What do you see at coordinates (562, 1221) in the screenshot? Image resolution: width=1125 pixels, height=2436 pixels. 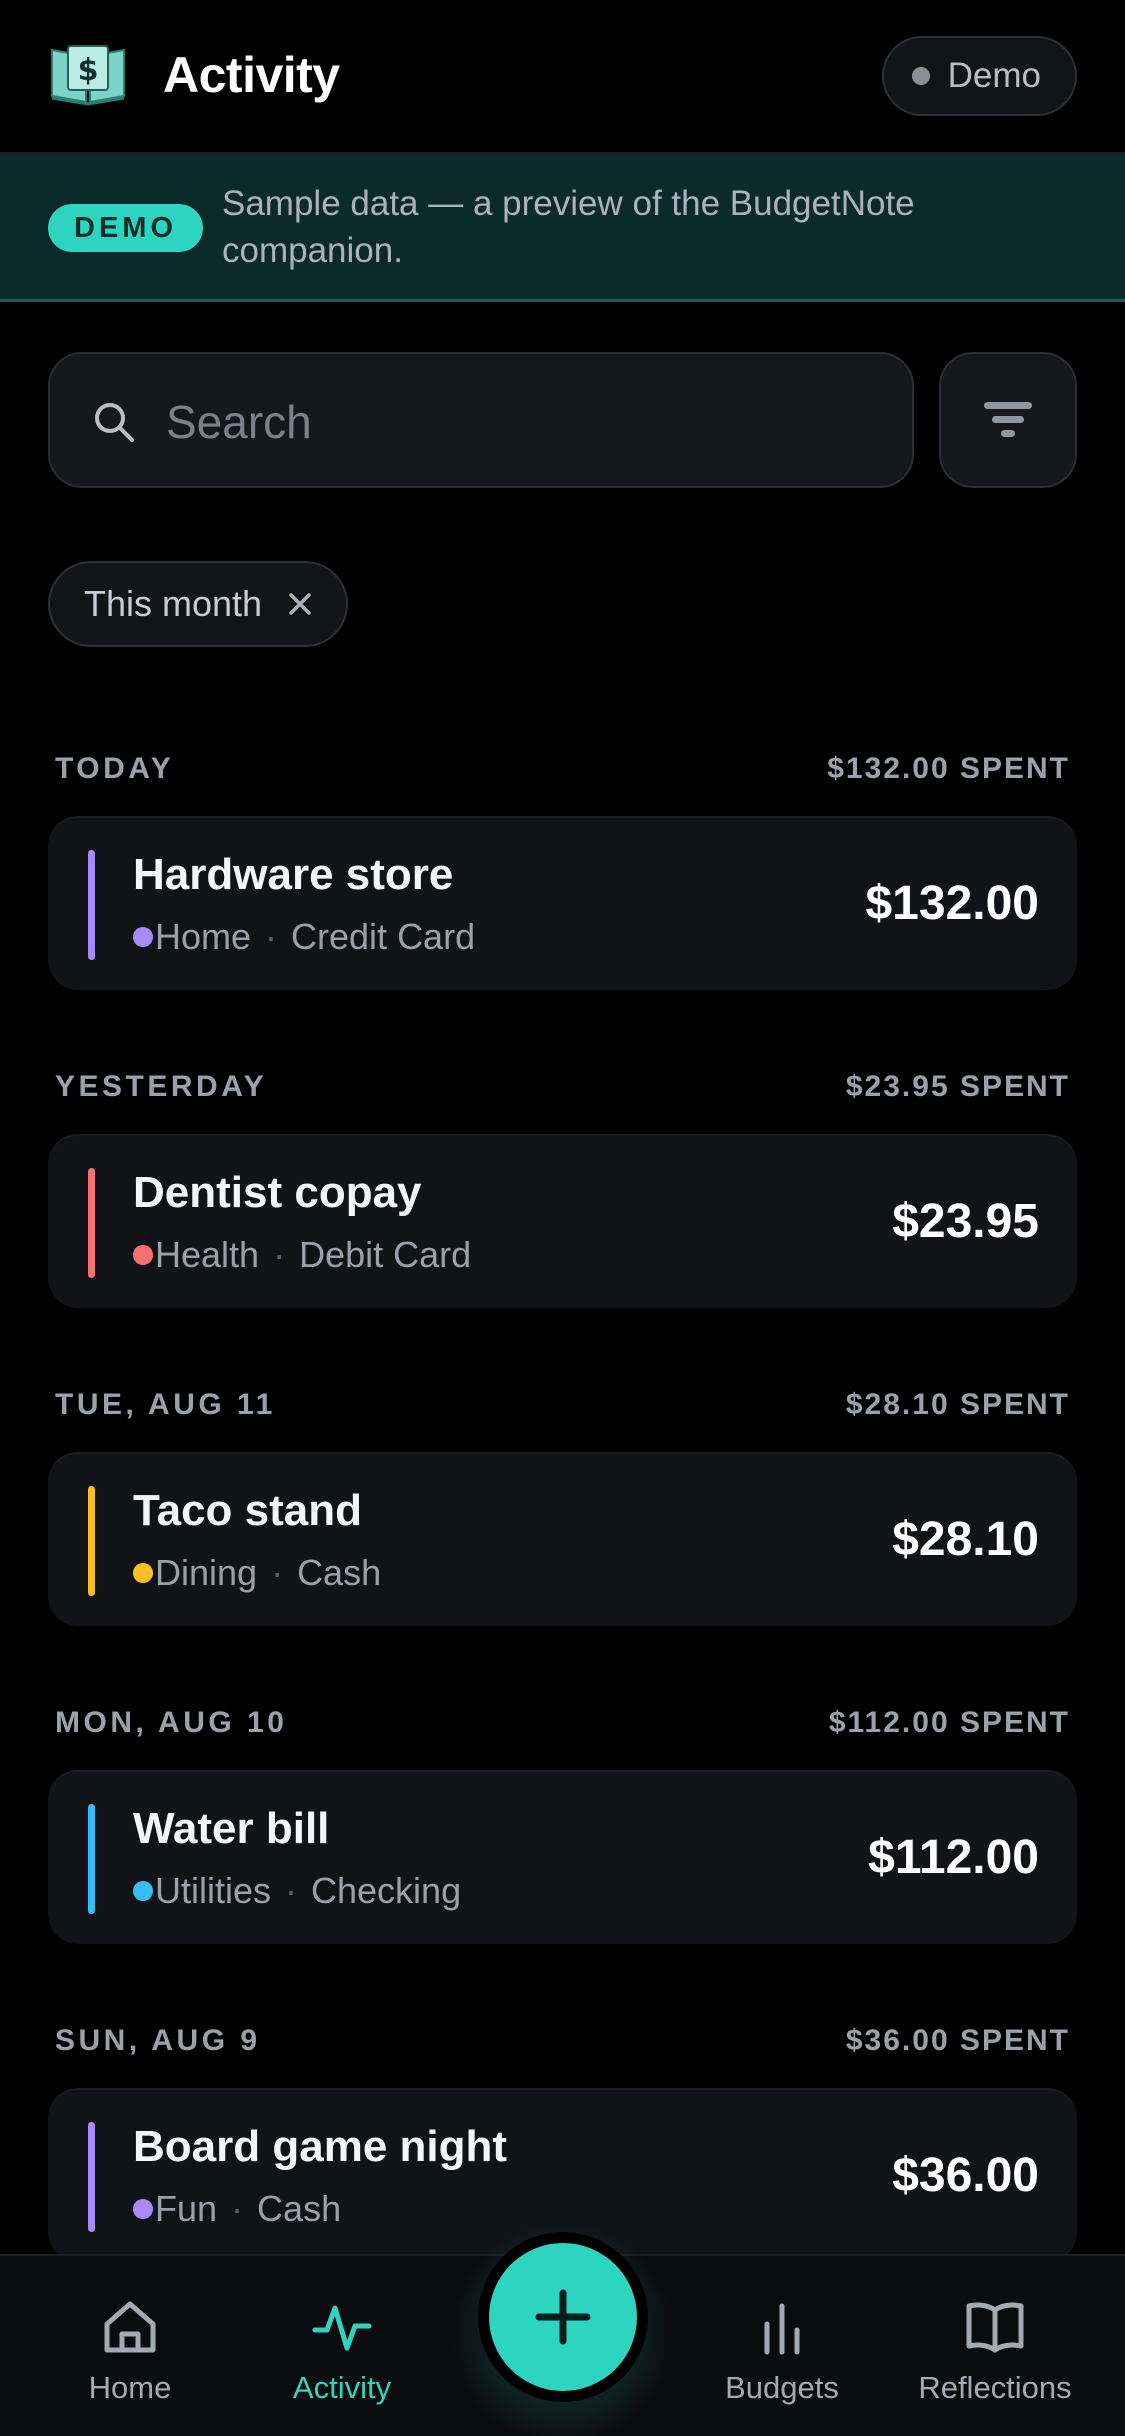 I see `transaction-card: Dentist copay Health · Debit Card $23.95` at bounding box center [562, 1221].